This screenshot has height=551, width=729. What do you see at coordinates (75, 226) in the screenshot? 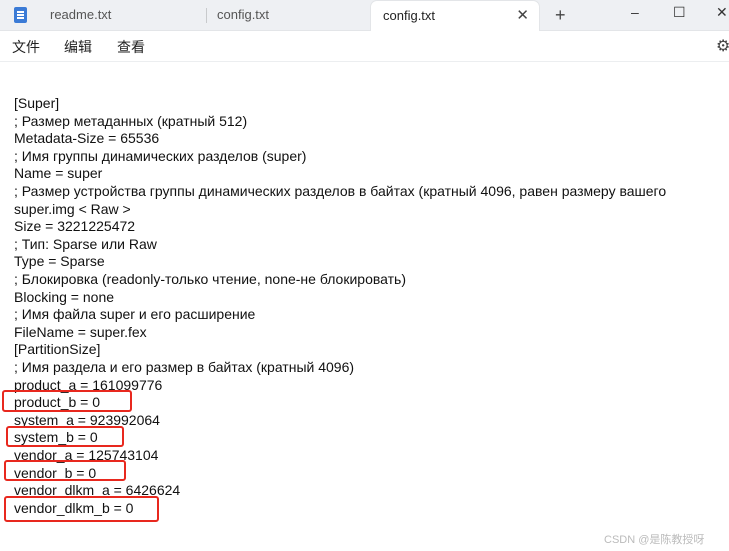
I see `text-line: Size = 3221225472` at bounding box center [75, 226].